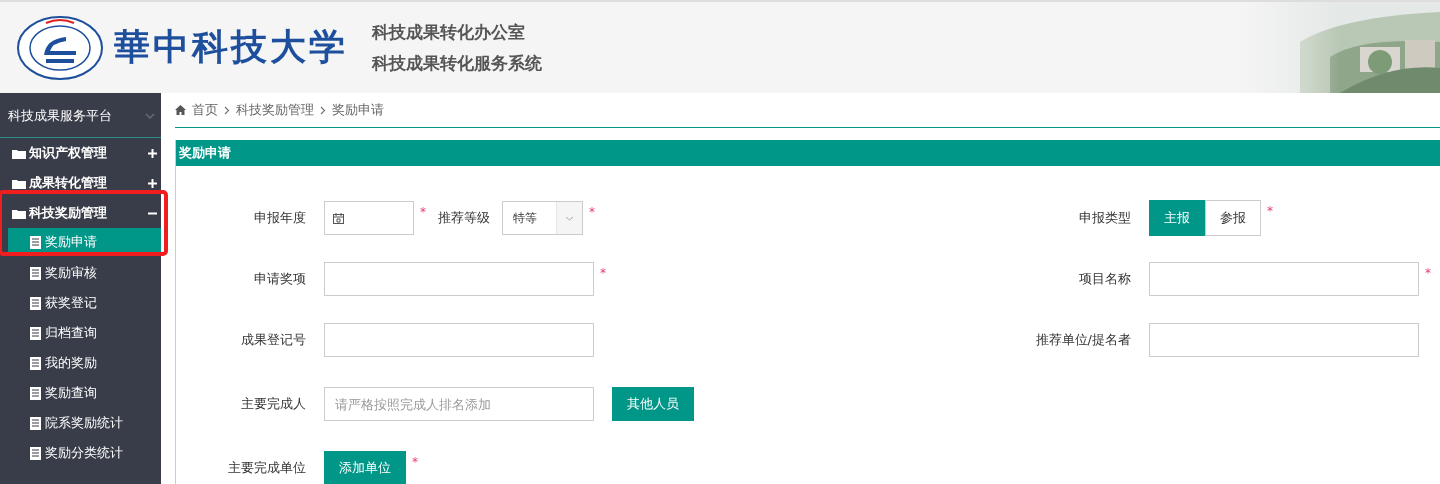 The image size is (1440, 484). Describe the element at coordinates (280, 217) in the screenshot. I see `field-label: 申报年度` at that location.